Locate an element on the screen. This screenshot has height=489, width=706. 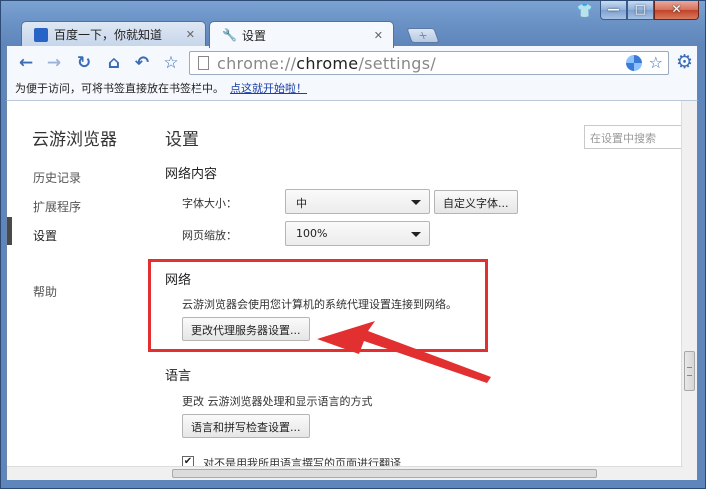
bookmark-bar-message: 为便于访问，可将书签直接放在书签栏中。 is located at coordinates (119, 88).